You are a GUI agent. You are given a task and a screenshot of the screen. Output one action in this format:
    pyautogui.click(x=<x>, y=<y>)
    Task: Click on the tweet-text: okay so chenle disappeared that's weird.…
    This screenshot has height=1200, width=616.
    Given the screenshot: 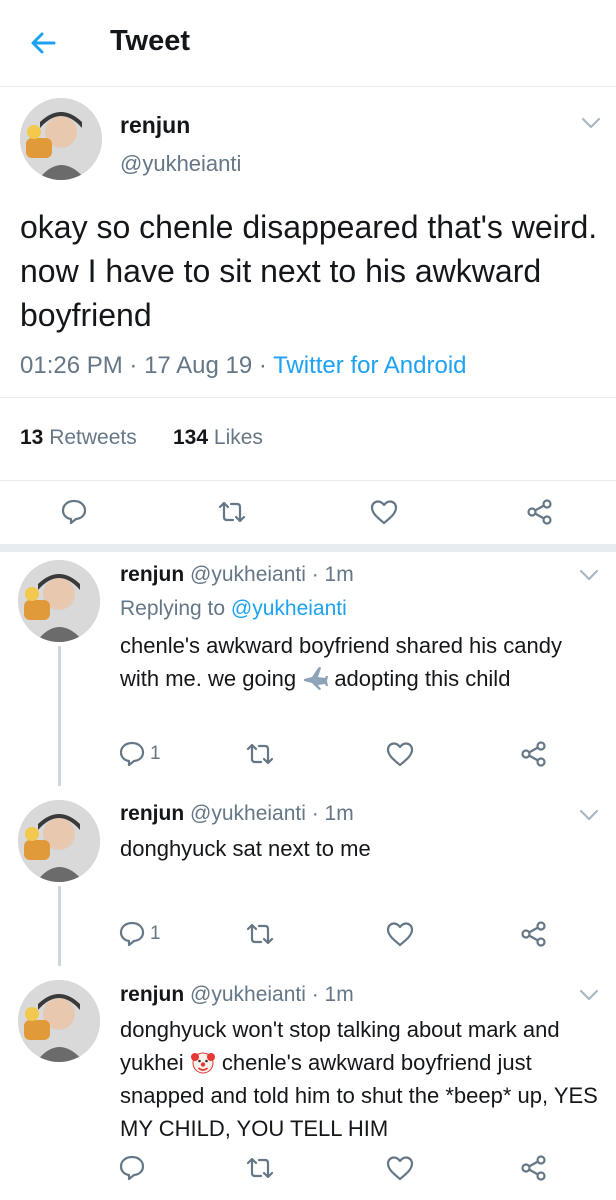 What is the action you would take?
    pyautogui.click(x=309, y=271)
    